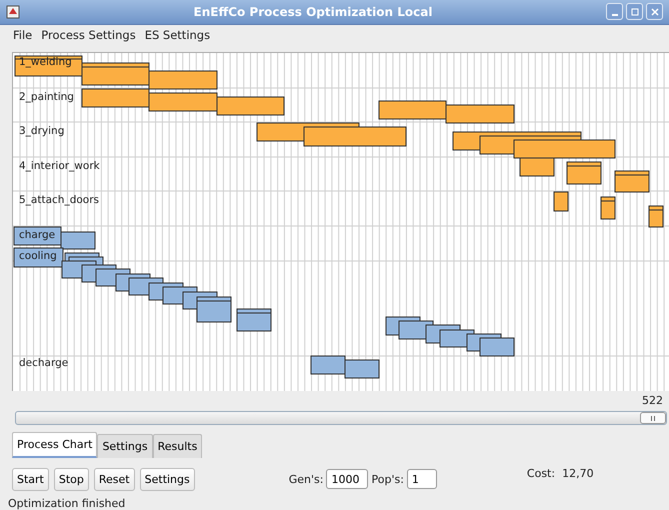 The width and height of the screenshot is (669, 510). Describe the element at coordinates (46, 96) in the screenshot. I see `lane-label: 2_painting` at that location.